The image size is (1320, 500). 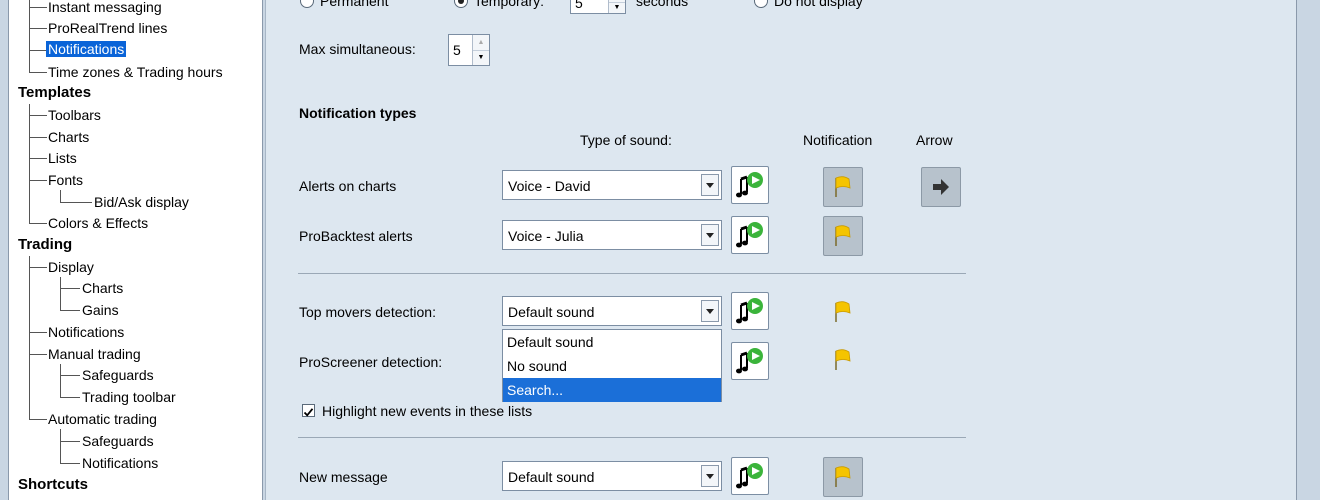 What do you see at coordinates (307, 4) in the screenshot?
I see `permanent-radio` at bounding box center [307, 4].